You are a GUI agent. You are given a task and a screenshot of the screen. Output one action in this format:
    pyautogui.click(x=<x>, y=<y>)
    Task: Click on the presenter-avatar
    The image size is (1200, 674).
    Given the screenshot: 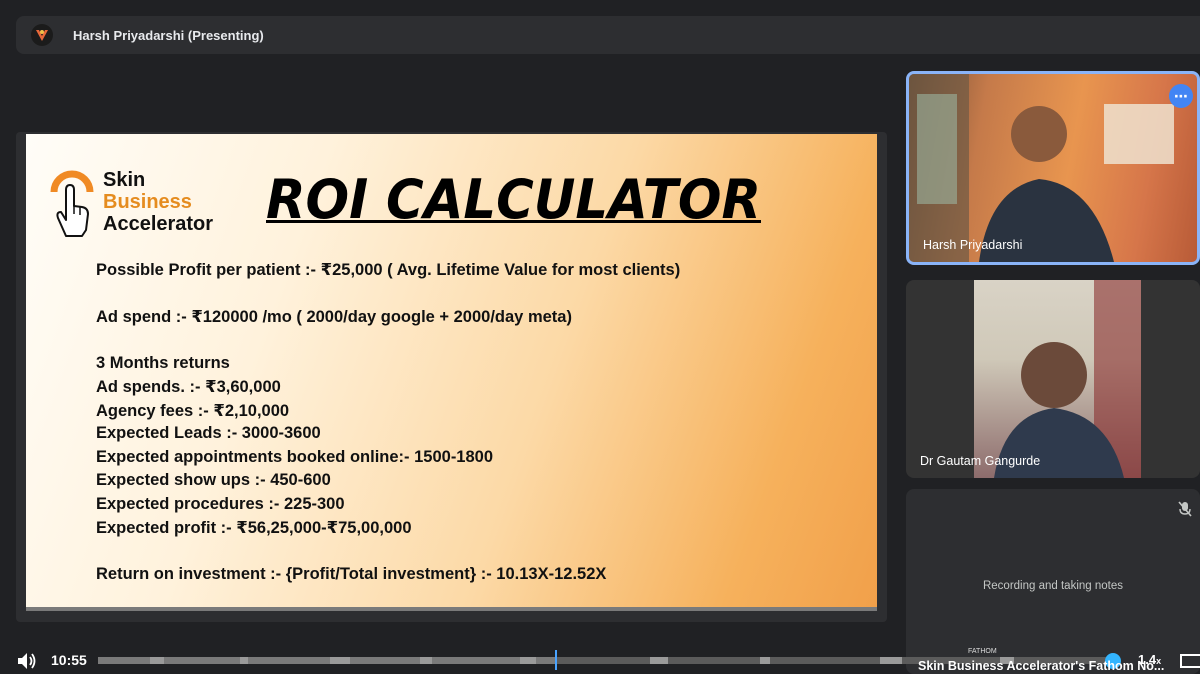 What is the action you would take?
    pyautogui.click(x=42, y=35)
    